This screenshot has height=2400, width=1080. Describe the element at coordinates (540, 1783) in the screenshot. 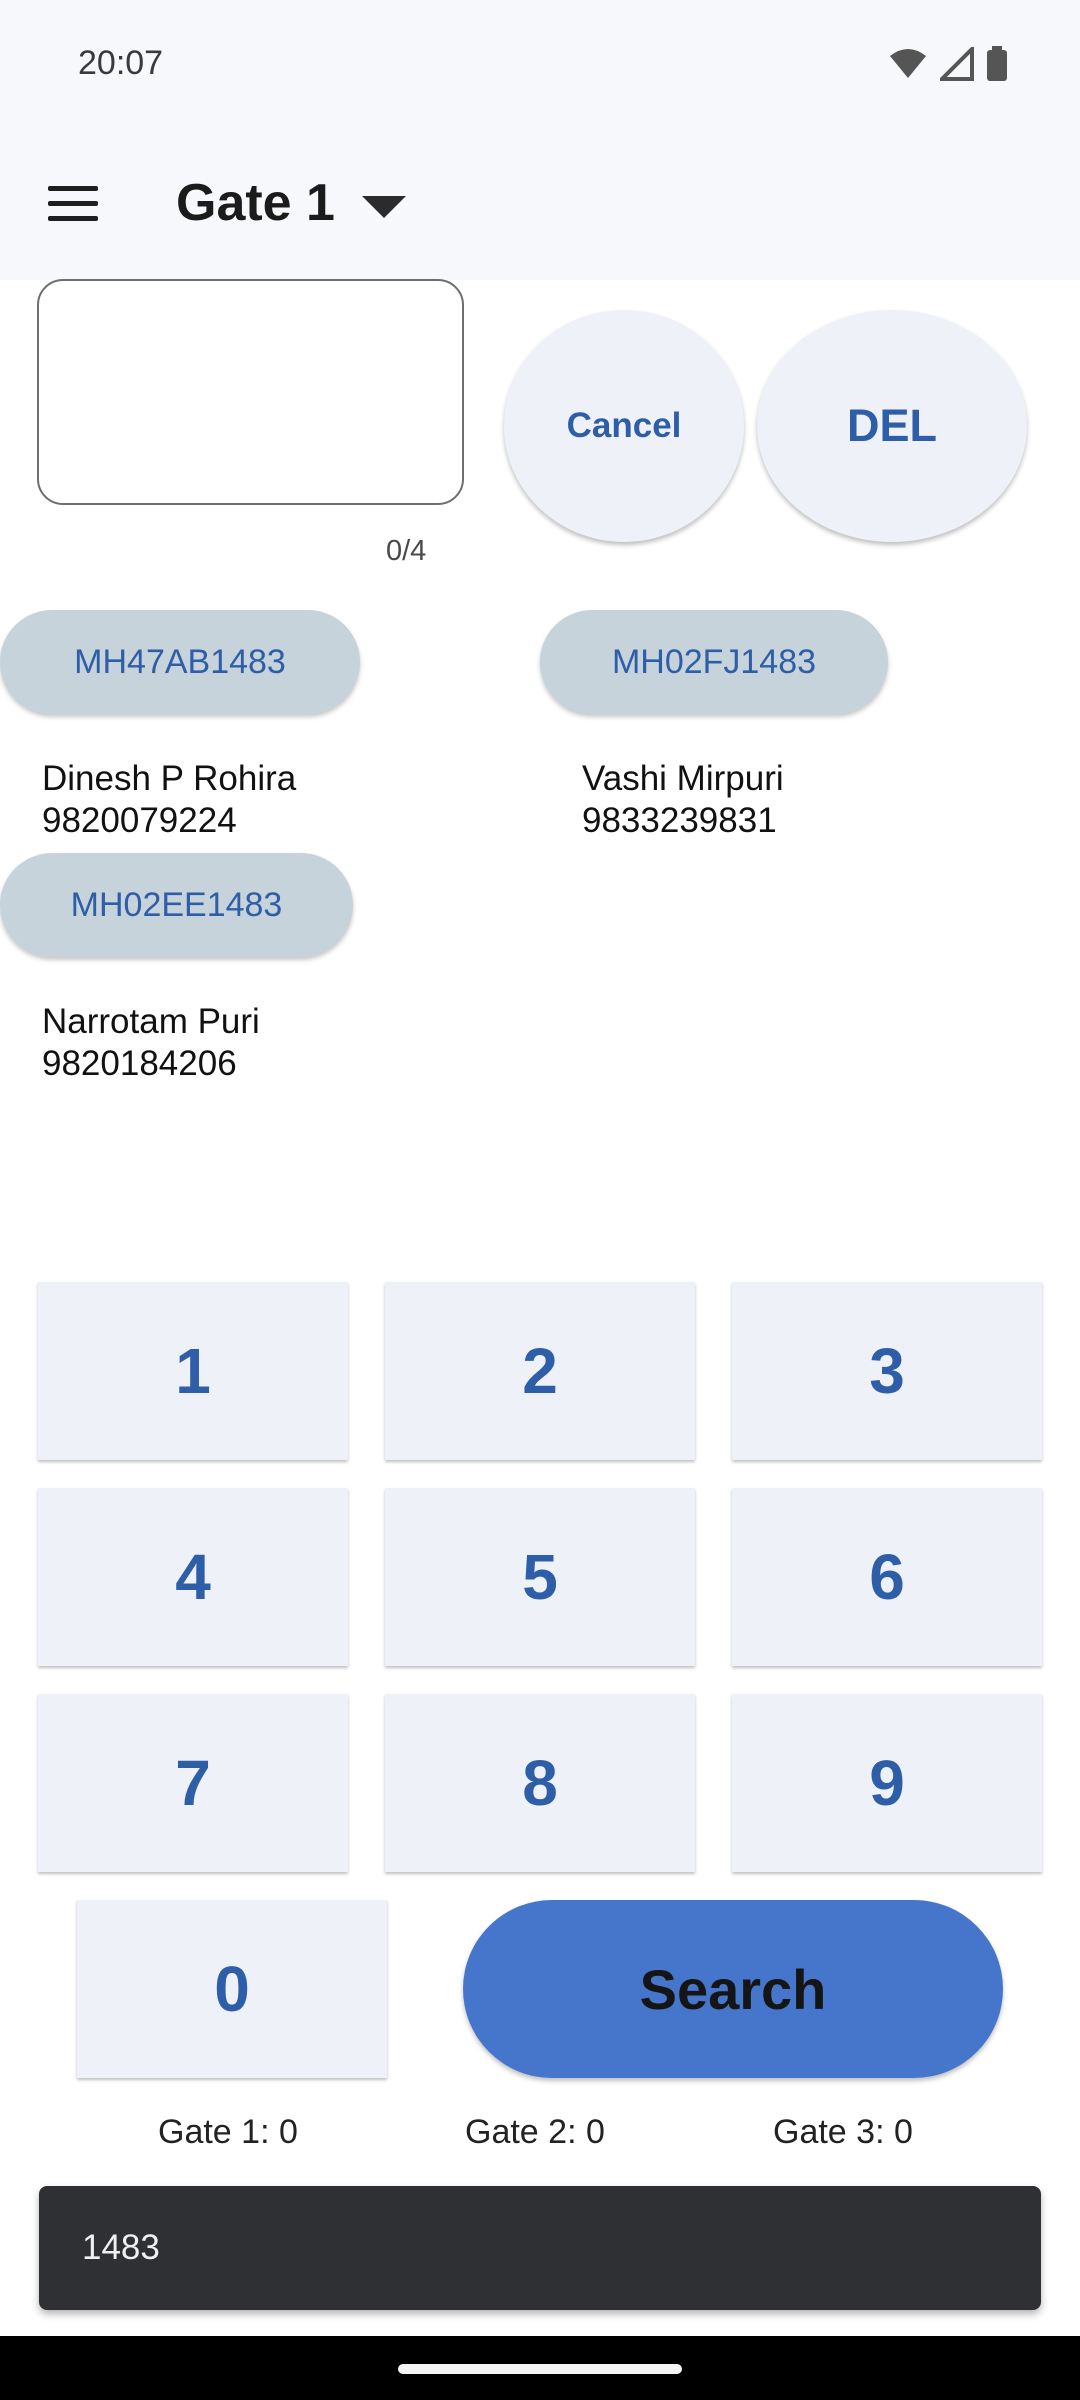

I see `keypad-key-8: 8` at that location.